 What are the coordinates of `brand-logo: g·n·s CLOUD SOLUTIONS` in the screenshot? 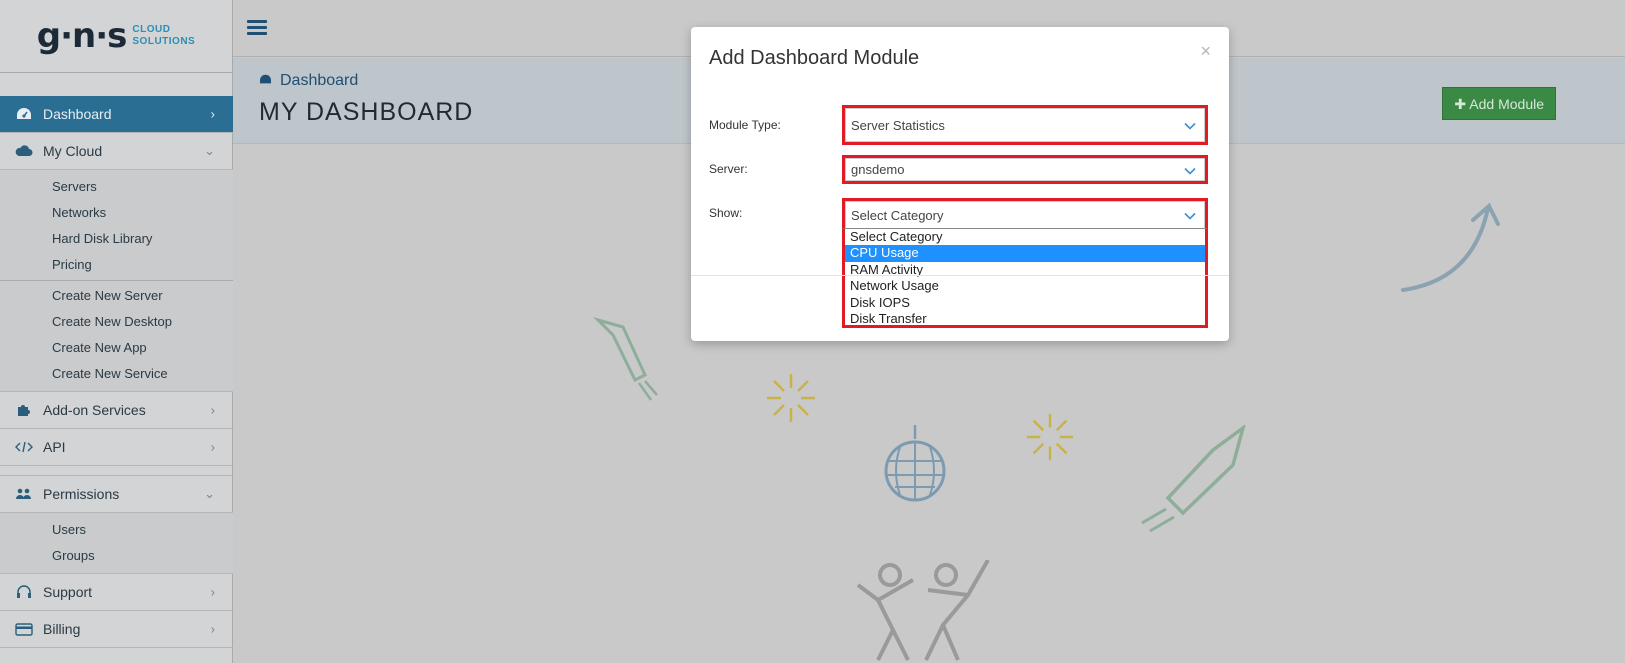 It's located at (116, 36).